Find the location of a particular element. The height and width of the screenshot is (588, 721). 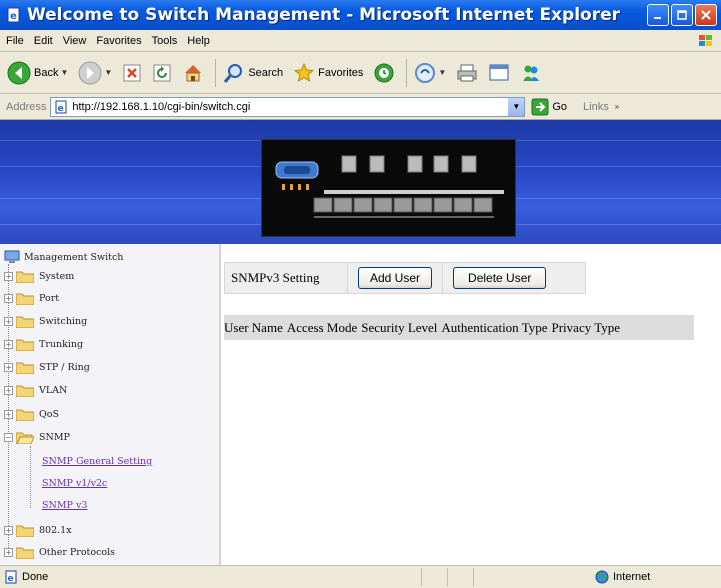

tree-item-802-1x: + 802.1x is located at coordinates (38, 530).